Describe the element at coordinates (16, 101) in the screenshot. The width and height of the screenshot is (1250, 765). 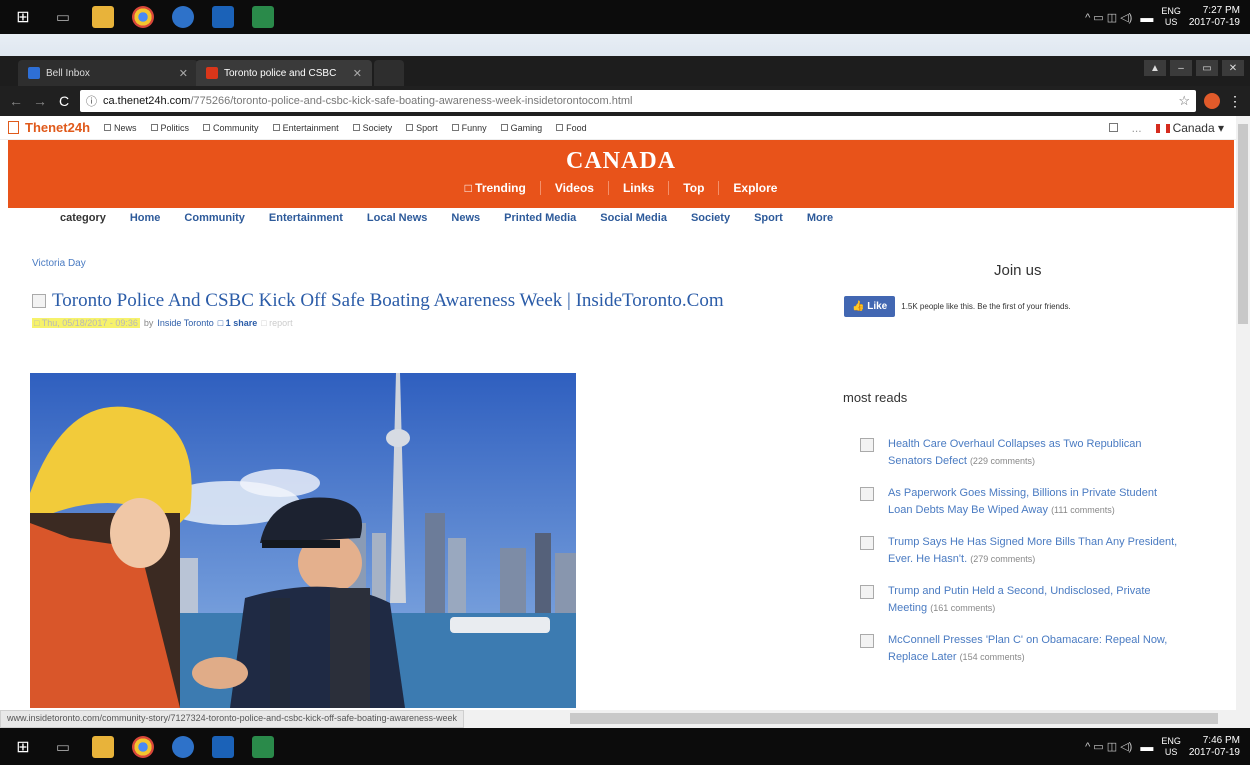
I see `back-icon: ←` at that location.